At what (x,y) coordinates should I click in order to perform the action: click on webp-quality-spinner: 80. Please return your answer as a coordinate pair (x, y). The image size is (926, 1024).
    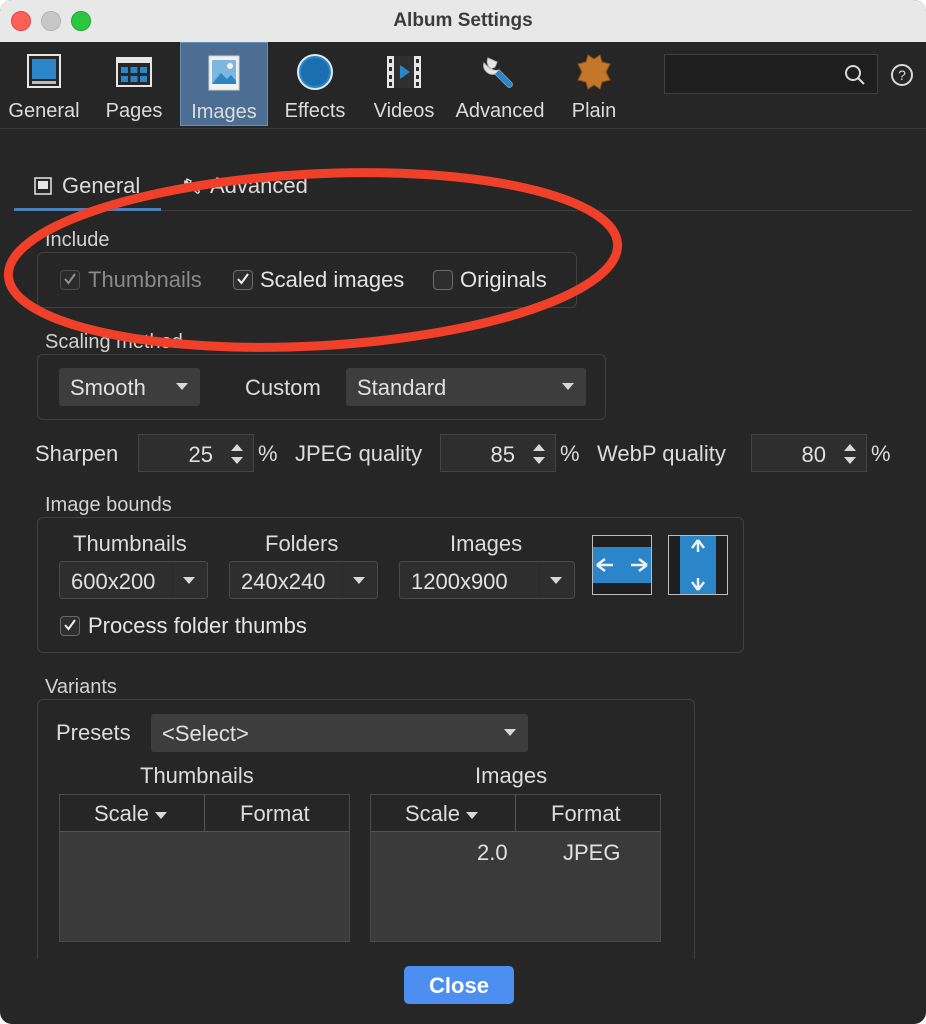
    Looking at the image, I should click on (809, 453).